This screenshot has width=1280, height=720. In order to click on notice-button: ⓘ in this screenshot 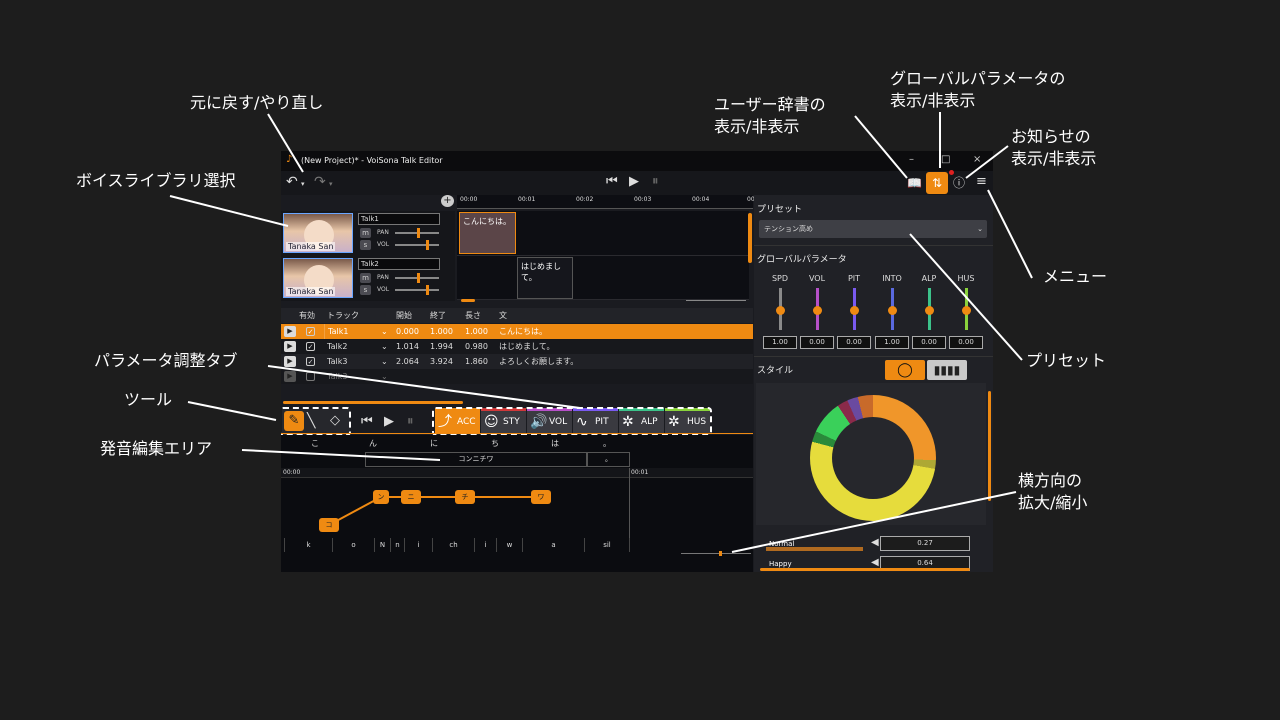, I will do `click(959, 183)`.